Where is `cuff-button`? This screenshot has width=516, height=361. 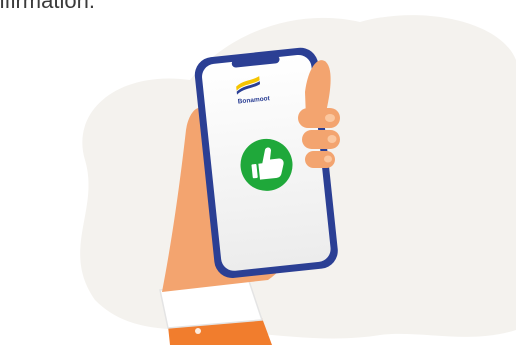
cuff-button is located at coordinates (198, 331).